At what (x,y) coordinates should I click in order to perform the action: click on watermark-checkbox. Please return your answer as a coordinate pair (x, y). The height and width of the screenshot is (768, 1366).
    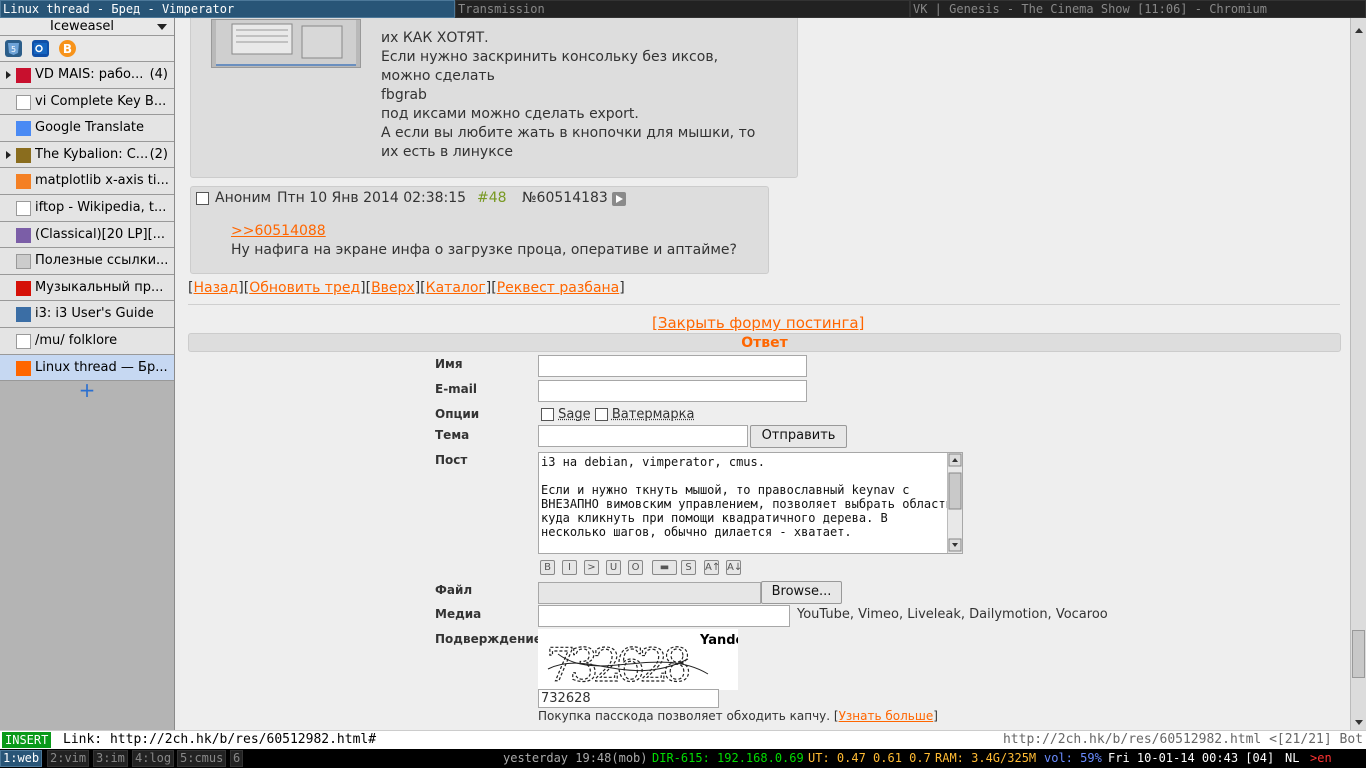
    Looking at the image, I should click on (601, 414).